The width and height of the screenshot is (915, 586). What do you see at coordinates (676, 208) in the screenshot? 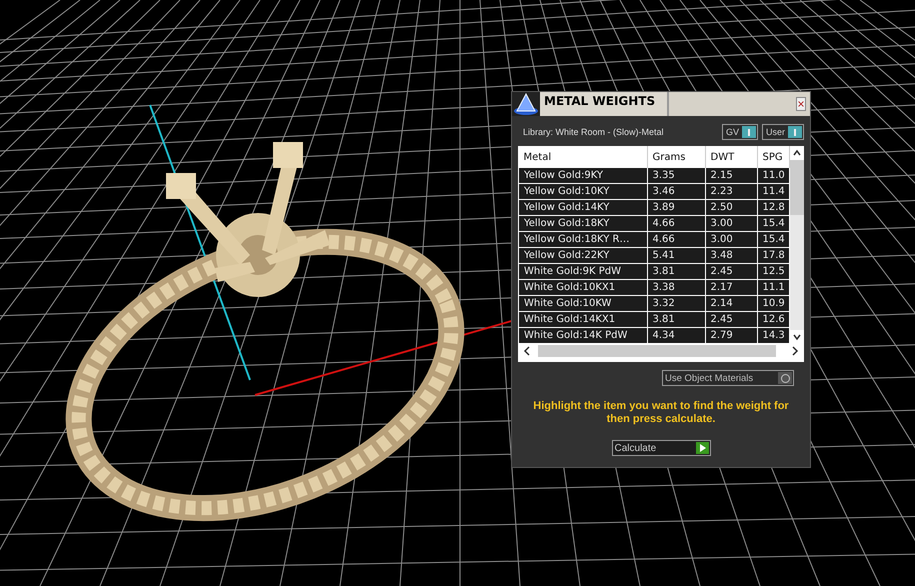
I see `table-cell: 3.89` at bounding box center [676, 208].